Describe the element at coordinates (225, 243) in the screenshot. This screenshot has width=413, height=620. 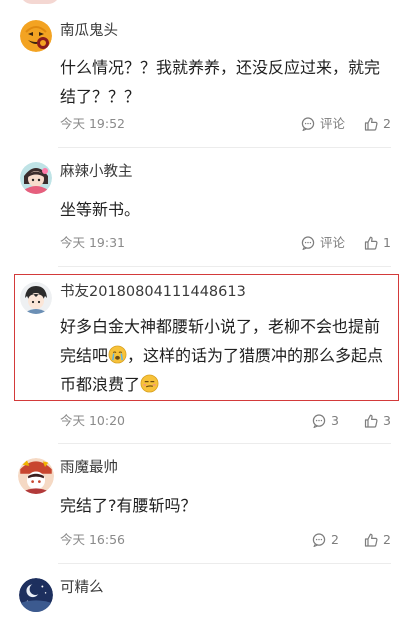
I see `comment-meta: 今天 19:31 评论 1` at that location.